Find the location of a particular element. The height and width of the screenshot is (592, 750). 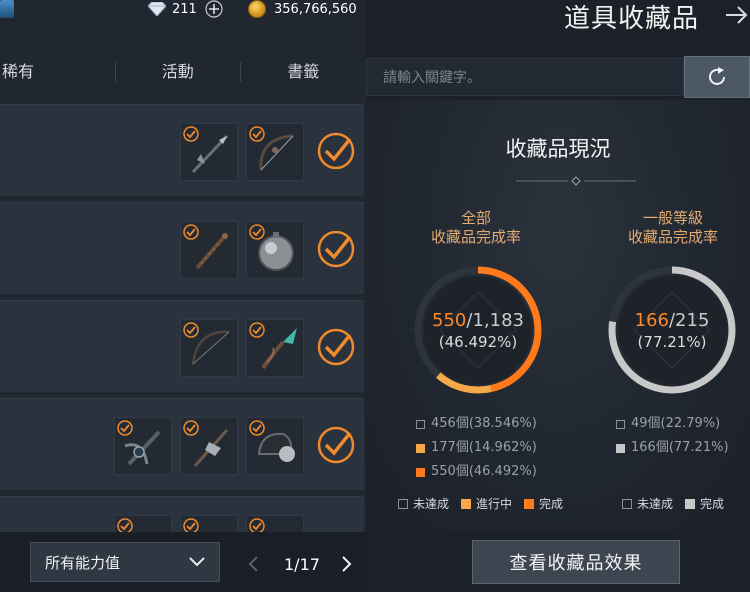

general-label-line2: 收藏品完成率 is located at coordinates (672, 237).